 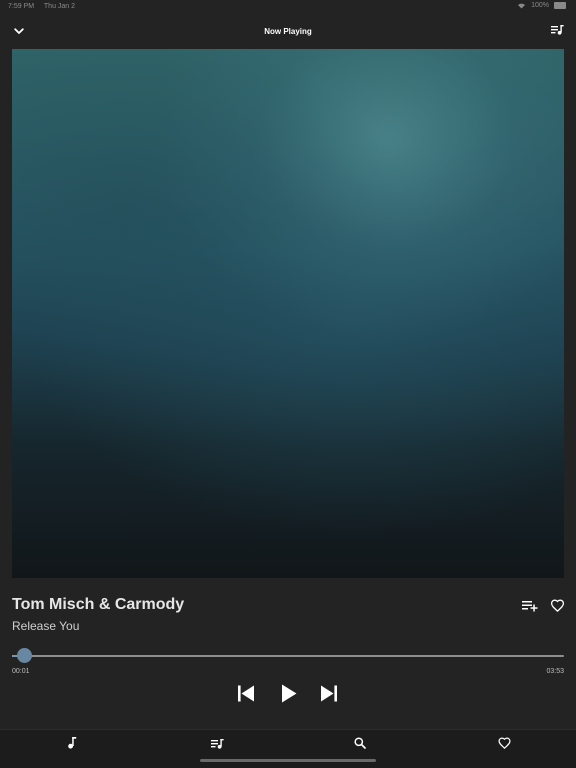 What do you see at coordinates (59, 6) in the screenshot?
I see `status-date: Thu Jan 2` at bounding box center [59, 6].